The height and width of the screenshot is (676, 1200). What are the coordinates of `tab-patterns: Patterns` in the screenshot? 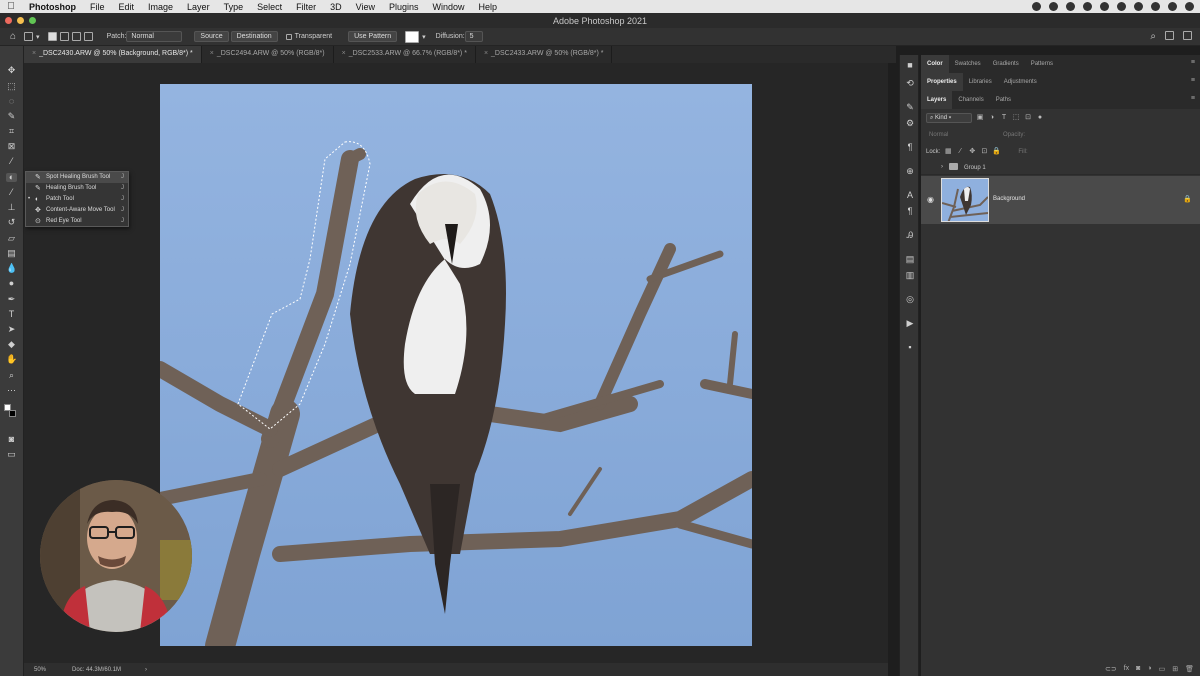 It's located at (1042, 64).